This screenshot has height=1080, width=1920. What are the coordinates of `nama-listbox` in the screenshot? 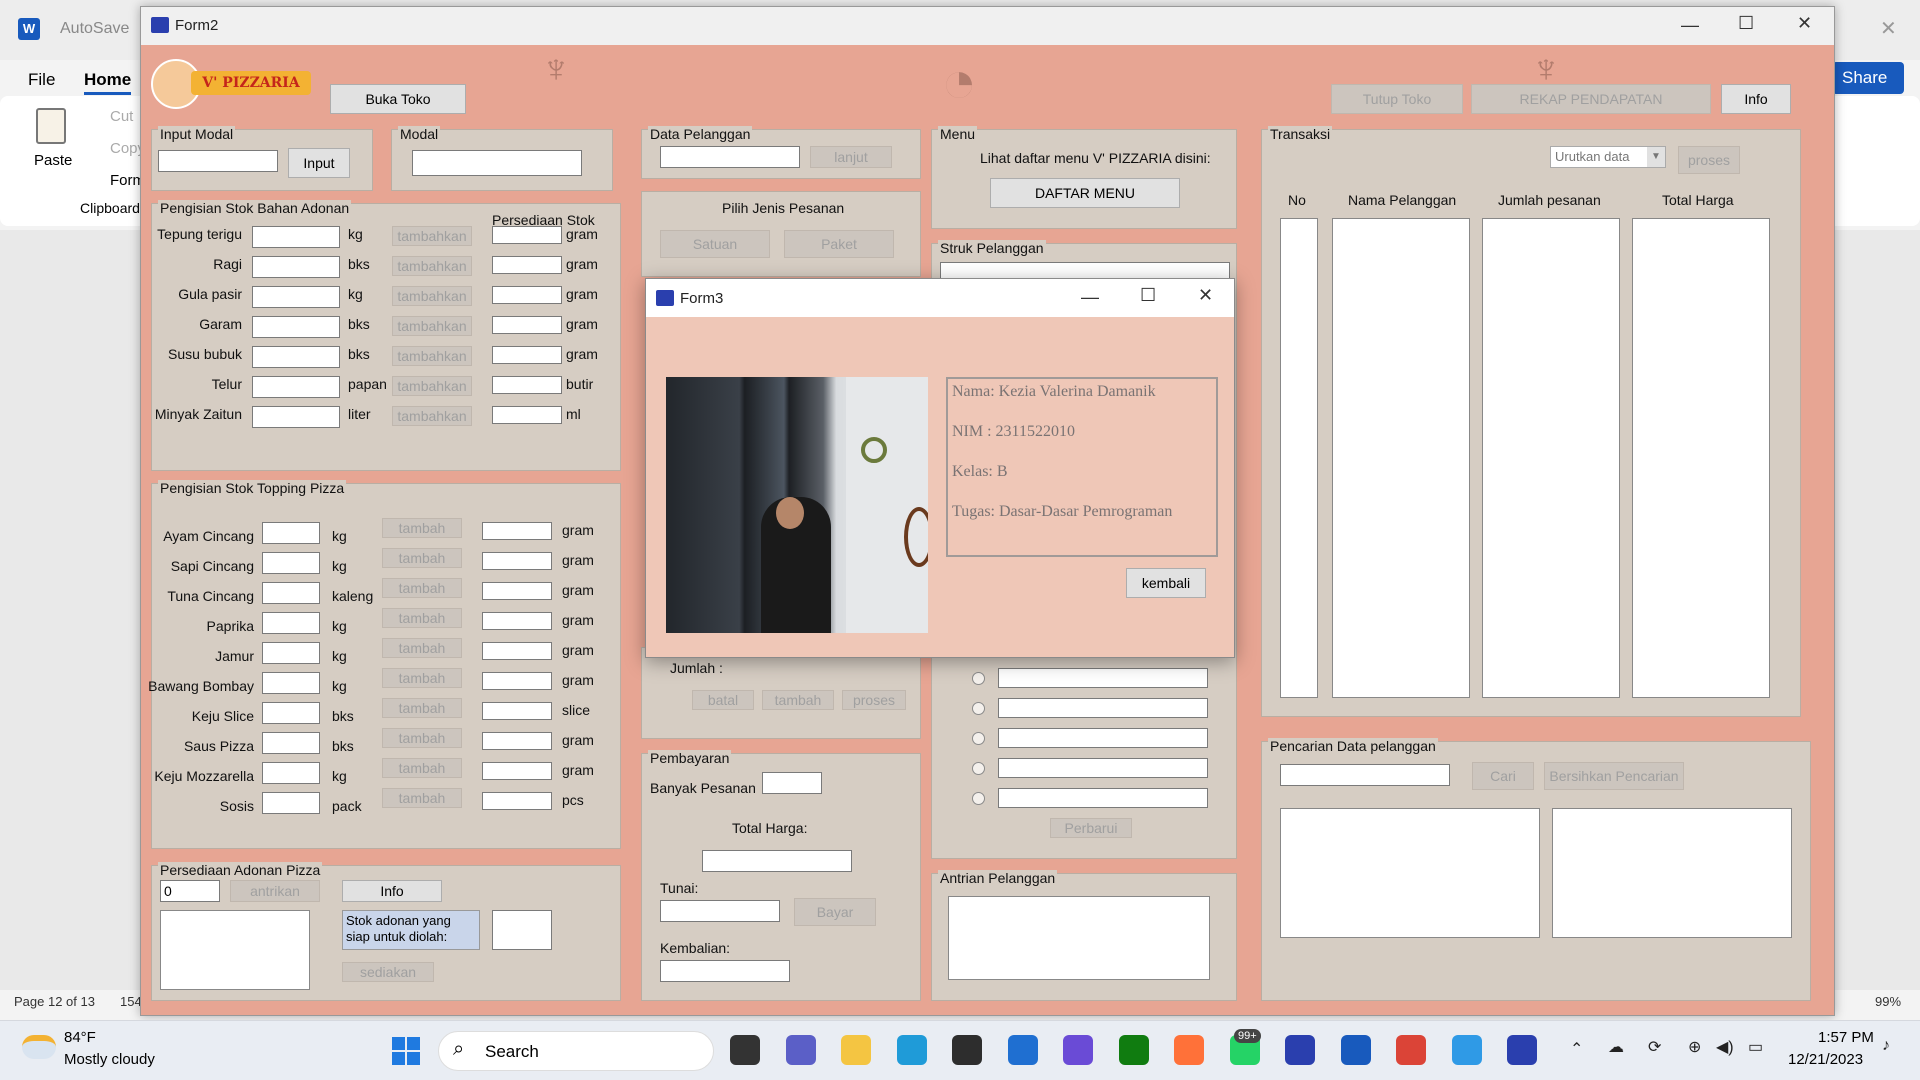 It's located at (1401, 458).